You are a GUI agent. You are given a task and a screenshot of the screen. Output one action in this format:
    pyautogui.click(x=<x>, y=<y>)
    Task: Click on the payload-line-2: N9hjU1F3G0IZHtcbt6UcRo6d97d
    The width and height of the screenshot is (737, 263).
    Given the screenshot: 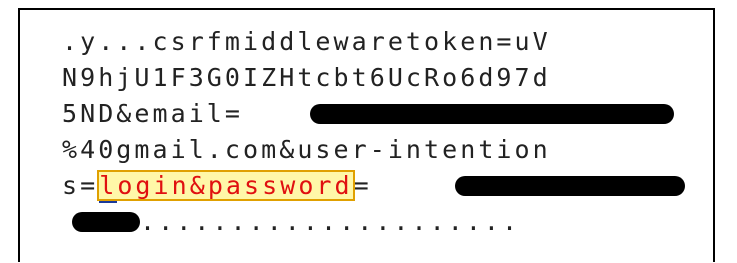 What is the action you would take?
    pyautogui.click(x=306, y=77)
    